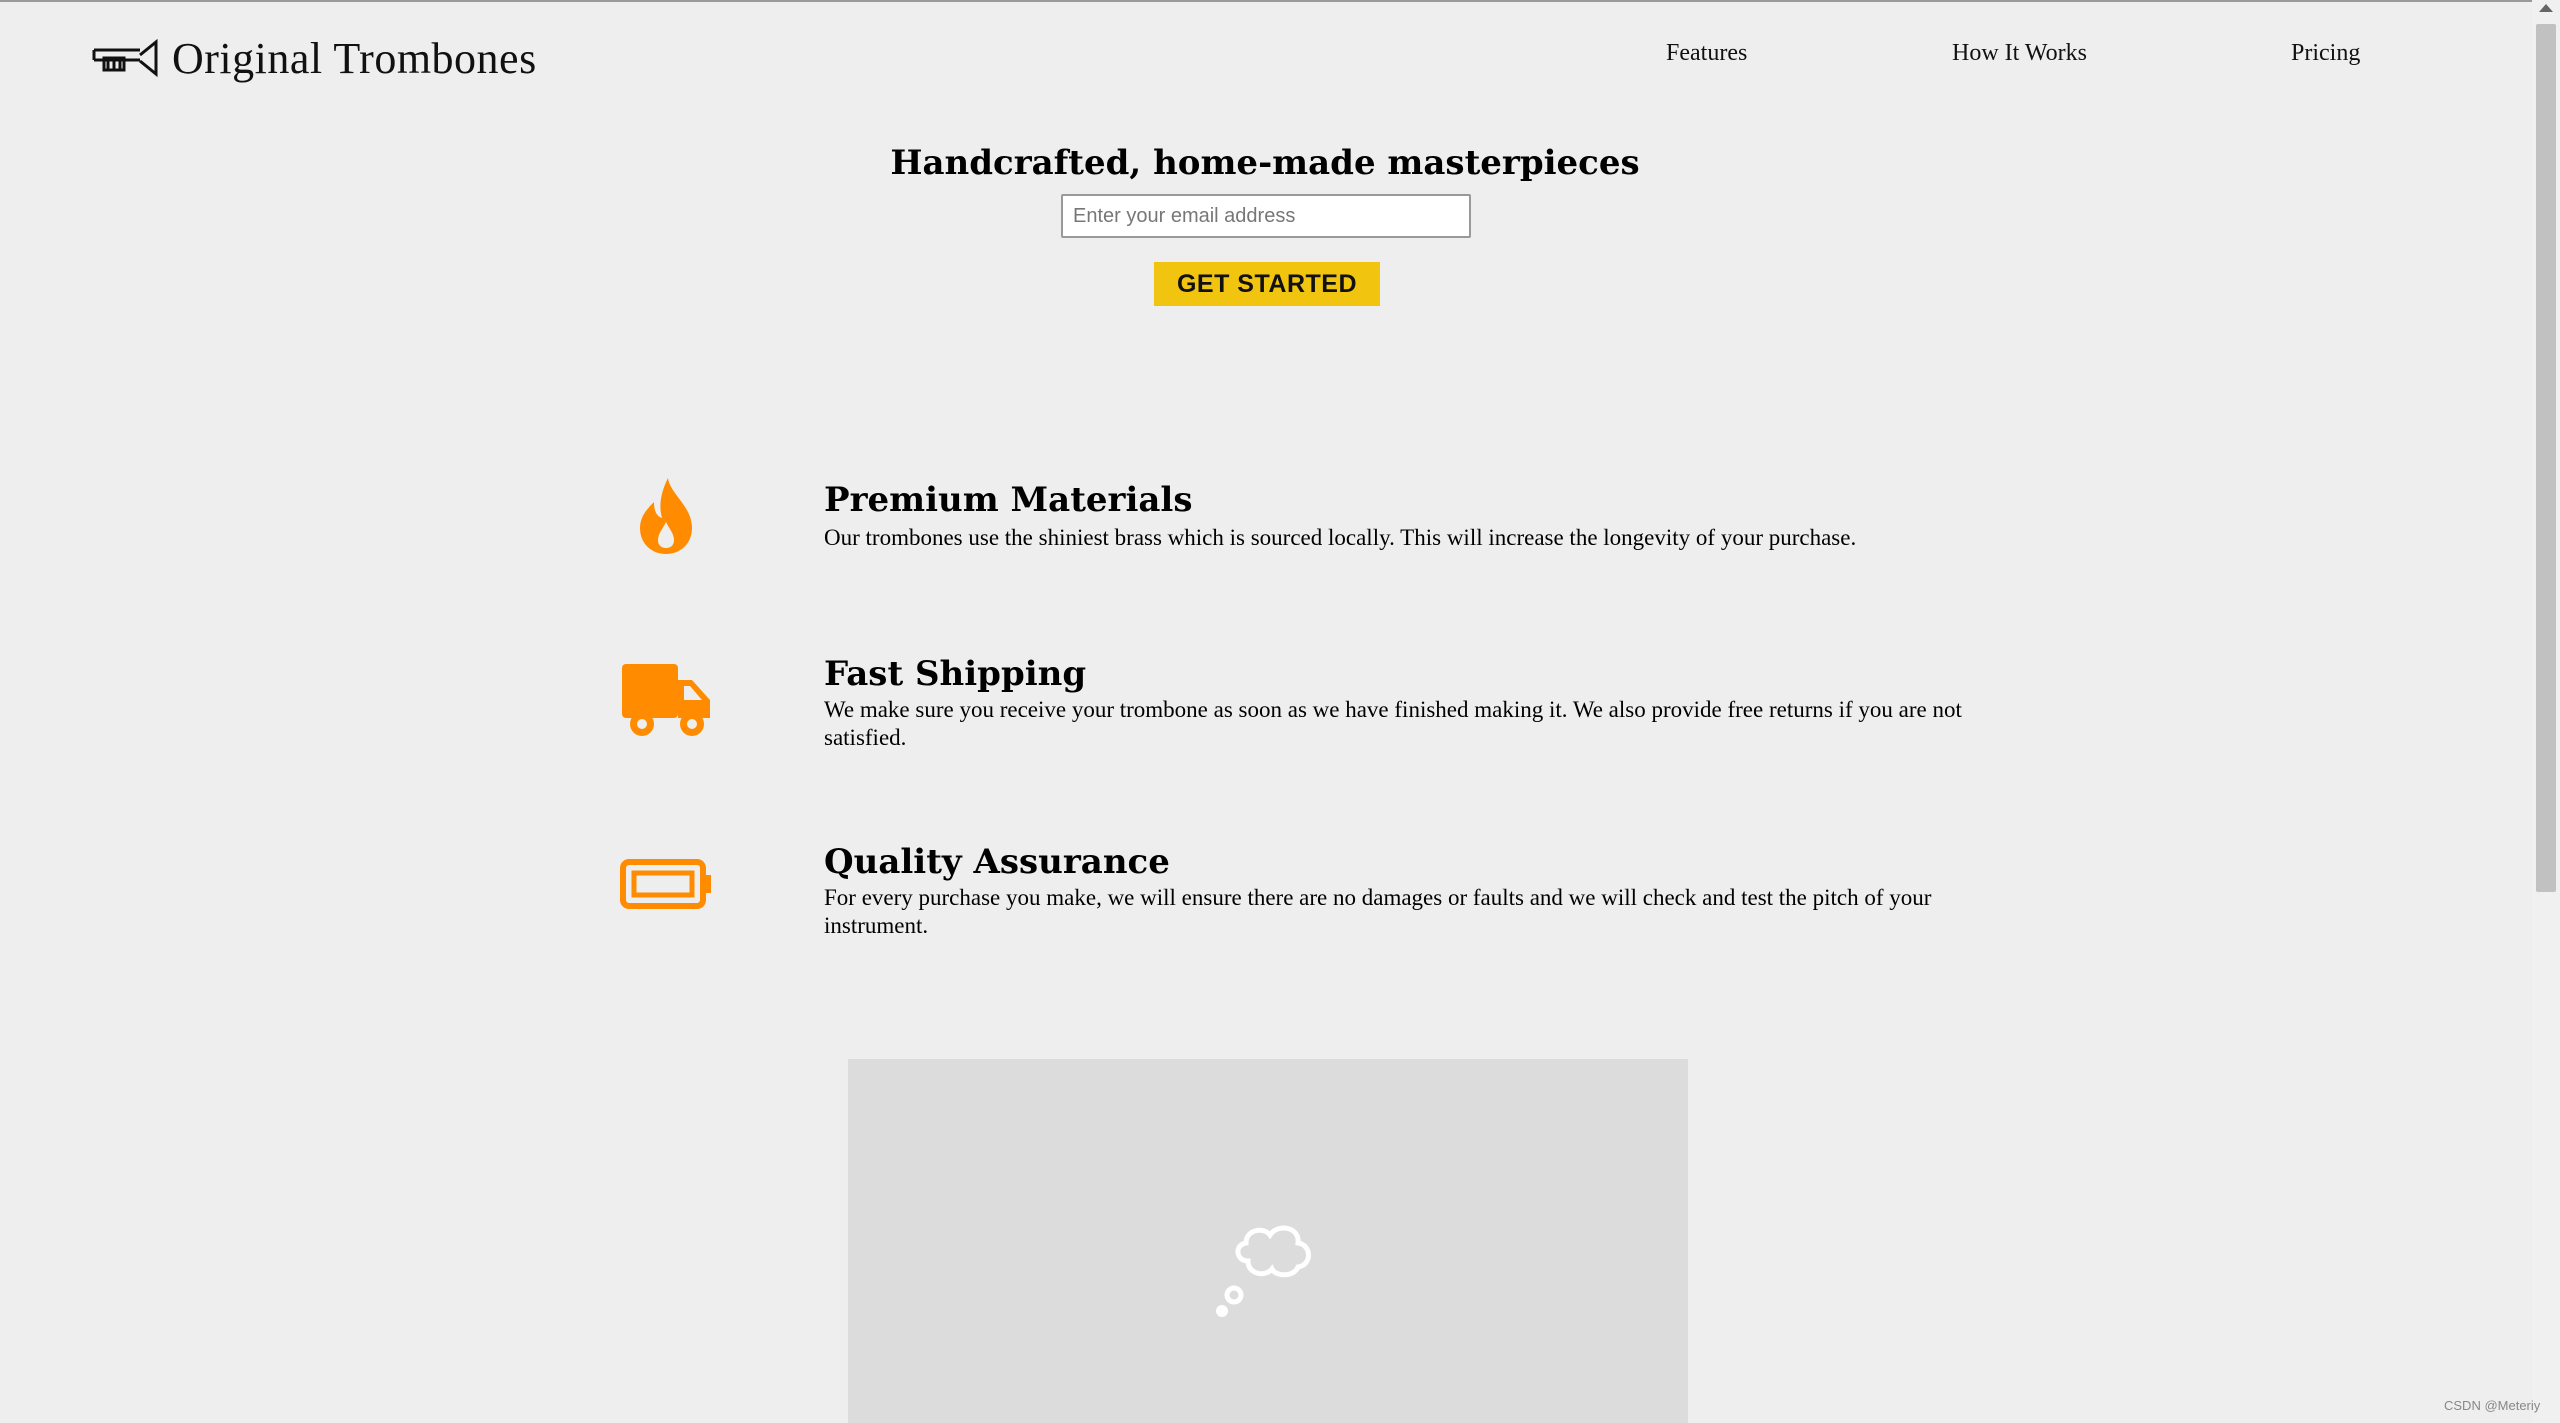  What do you see at coordinates (1008, 500) in the screenshot?
I see `feature-title: Premium Materials` at bounding box center [1008, 500].